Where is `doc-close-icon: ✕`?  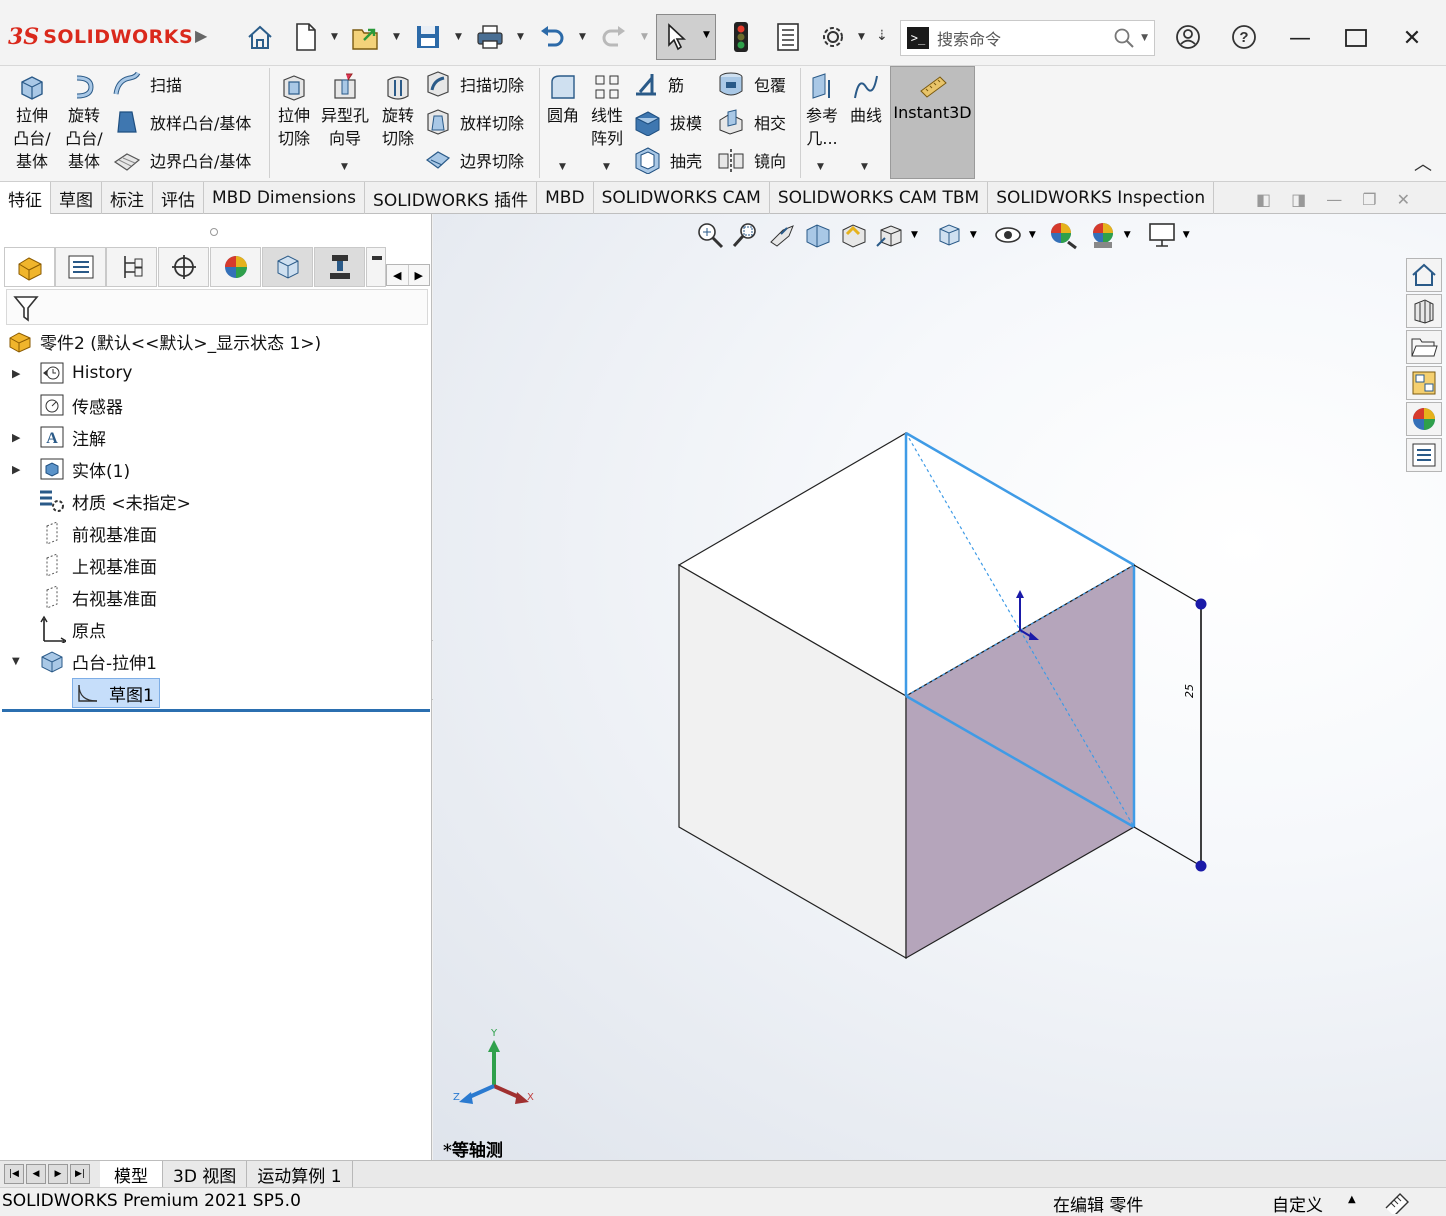
doc-close-icon: ✕ is located at coordinates (1403, 199).